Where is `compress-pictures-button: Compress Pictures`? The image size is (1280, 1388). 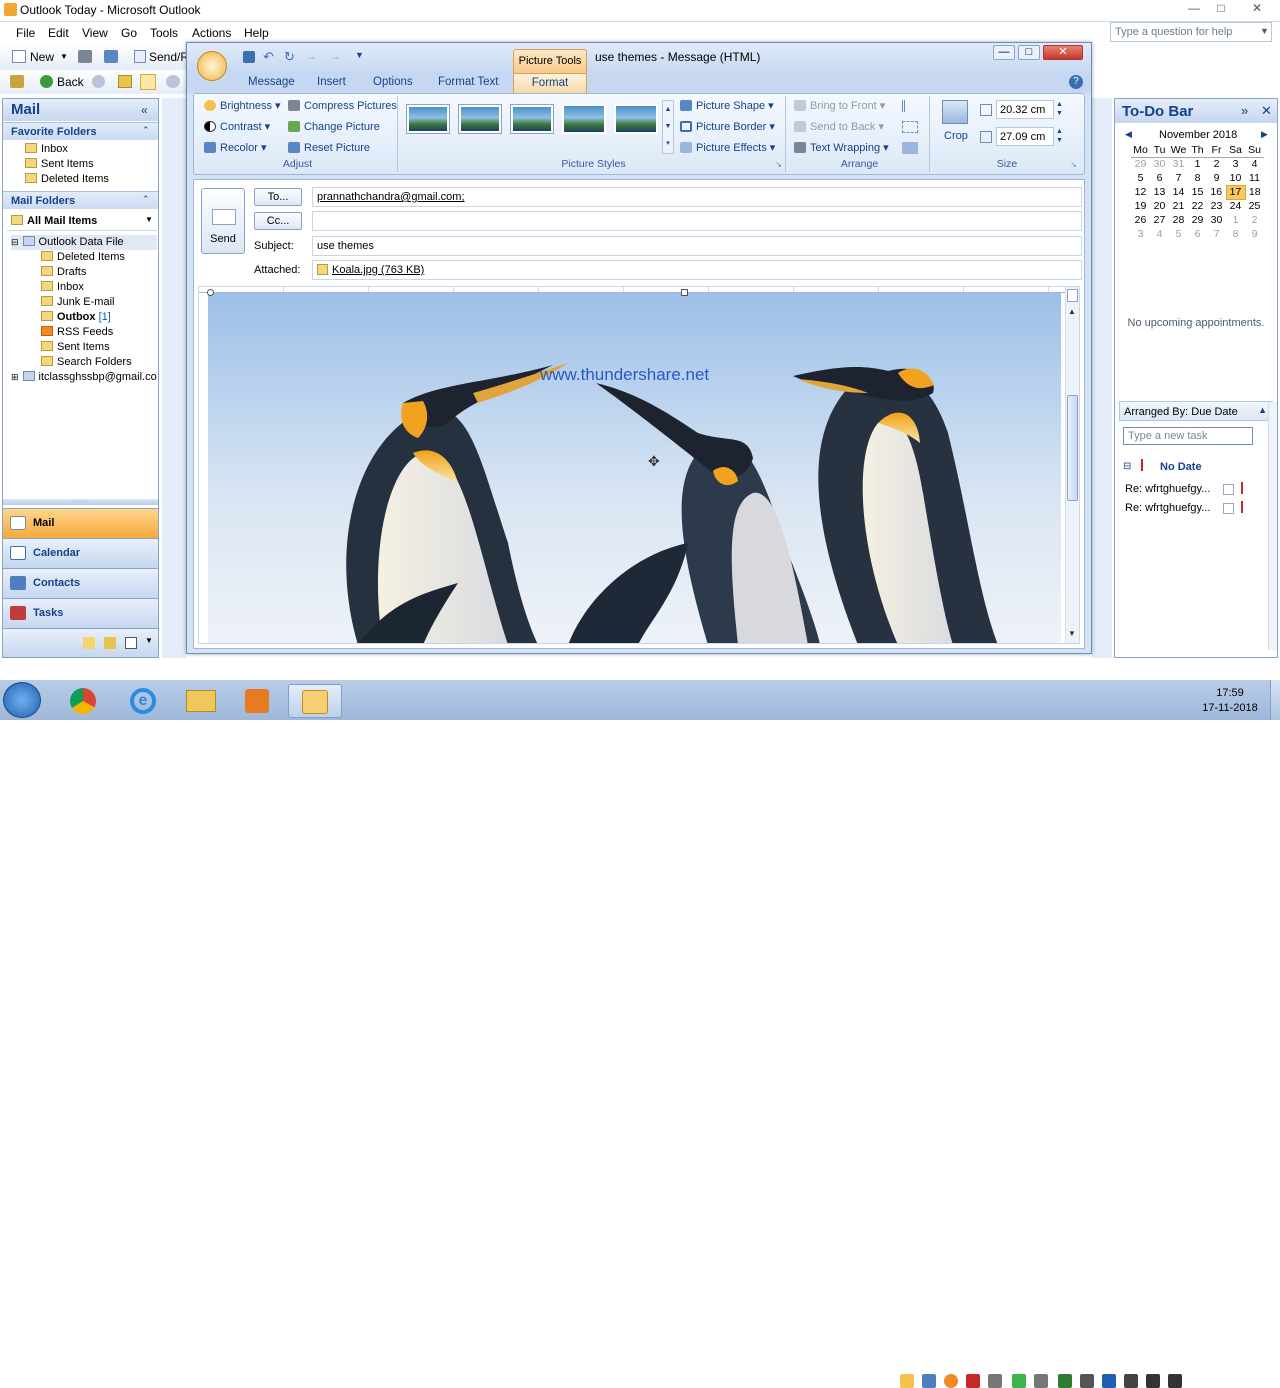 compress-pictures-button: Compress Pictures is located at coordinates (342, 106).